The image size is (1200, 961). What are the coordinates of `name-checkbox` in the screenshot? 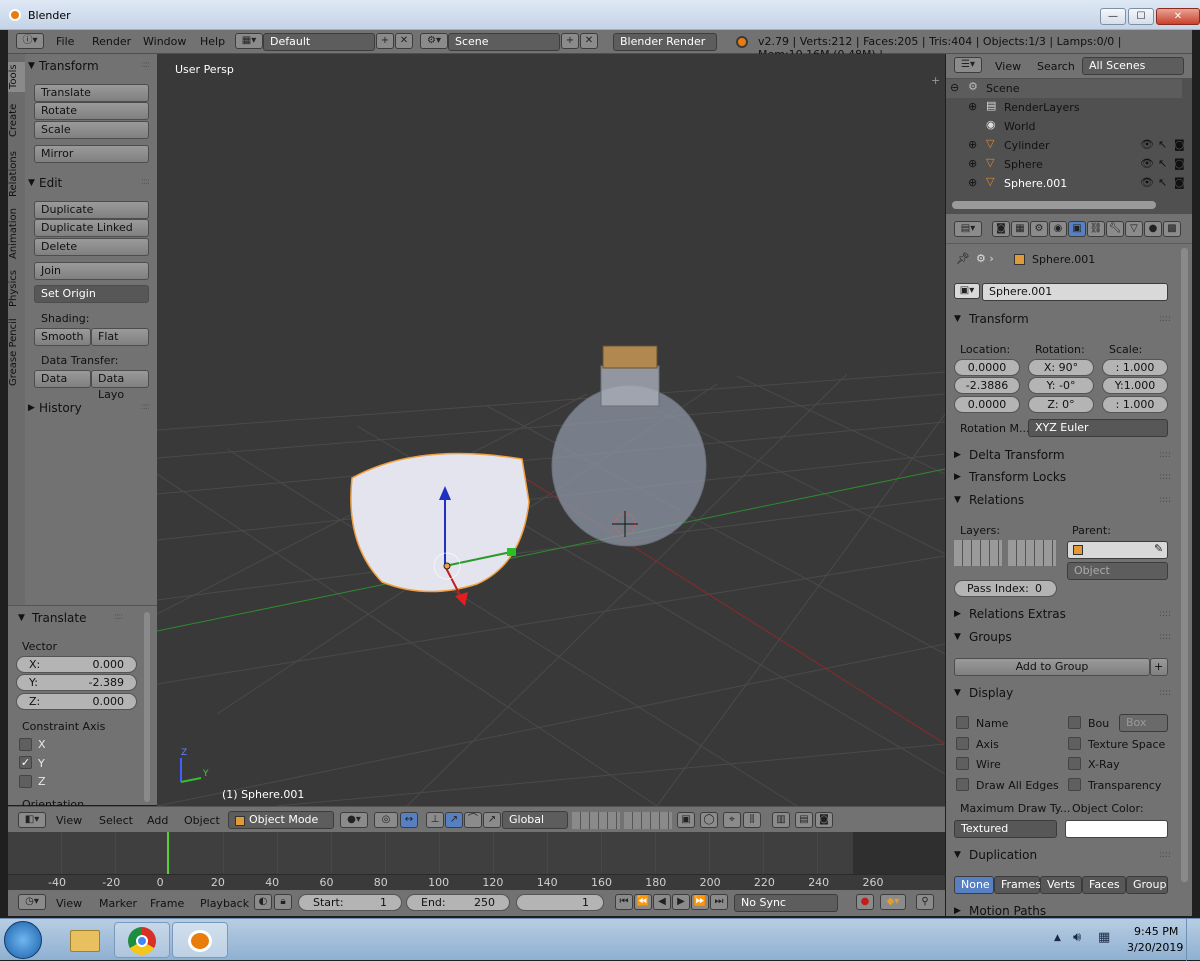 It's located at (962, 722).